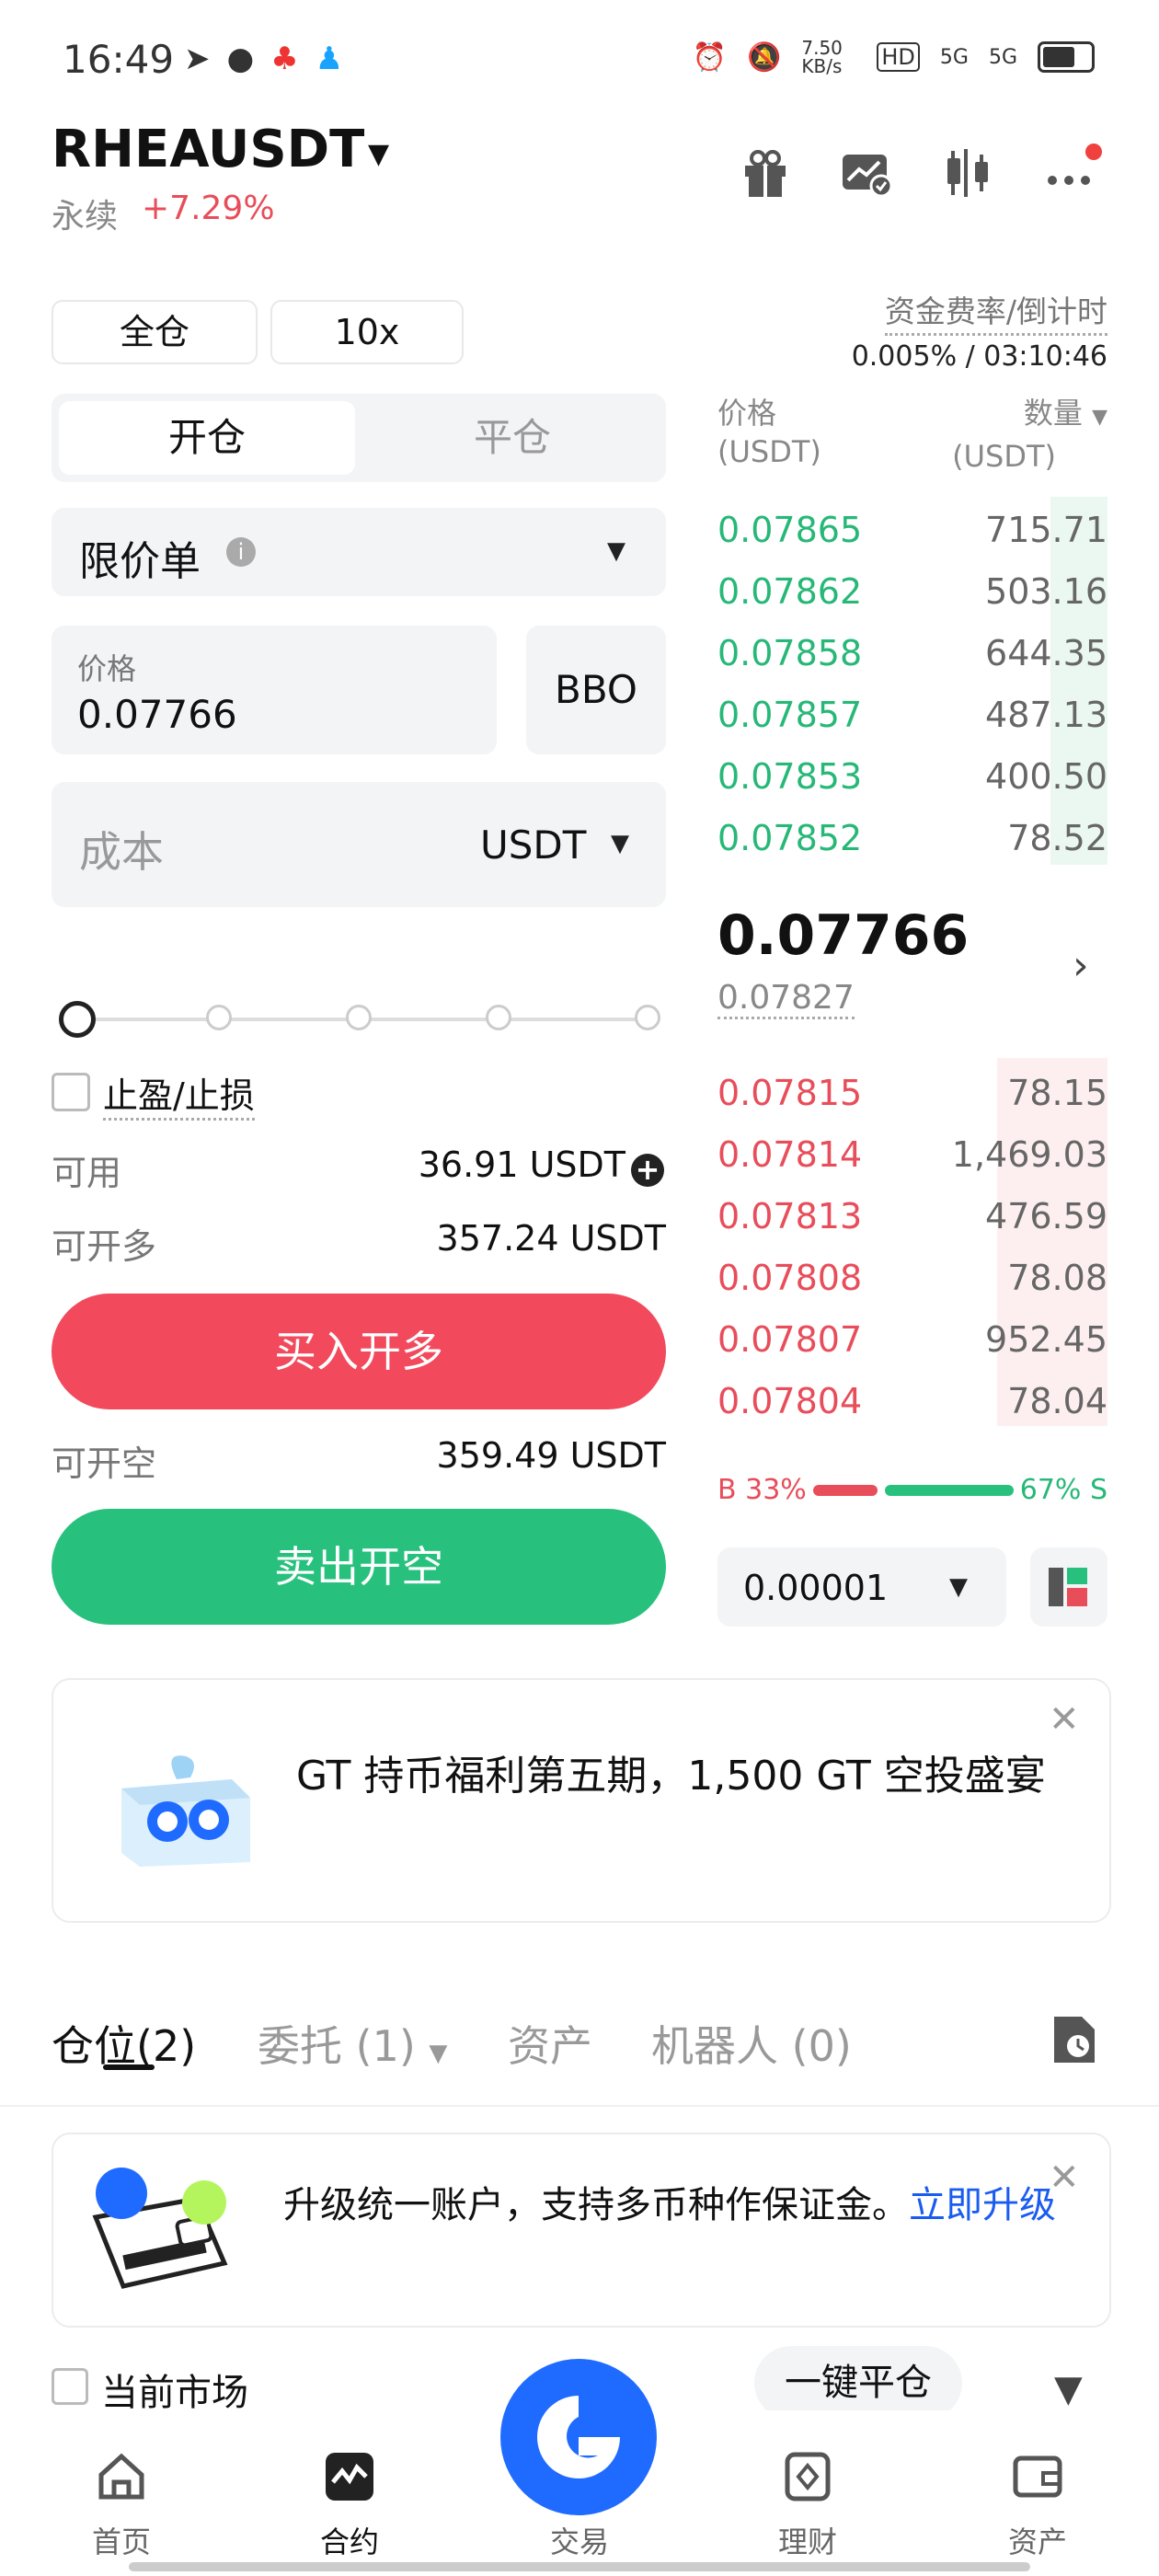 The height and width of the screenshot is (2576, 1159). Describe the element at coordinates (578, 2437) in the screenshot. I see `trade-center-button` at that location.